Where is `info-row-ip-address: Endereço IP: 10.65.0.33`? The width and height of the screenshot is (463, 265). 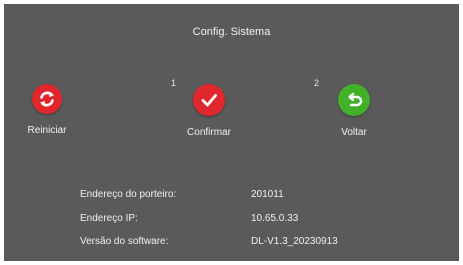
info-row-ip-address: Endereço IP: 10.65.0.33 is located at coordinates (189, 218).